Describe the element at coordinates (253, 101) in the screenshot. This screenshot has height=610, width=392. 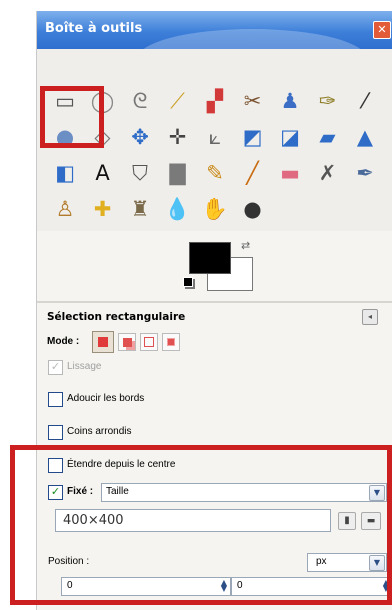
I see `scissors-icon: ✂` at that location.